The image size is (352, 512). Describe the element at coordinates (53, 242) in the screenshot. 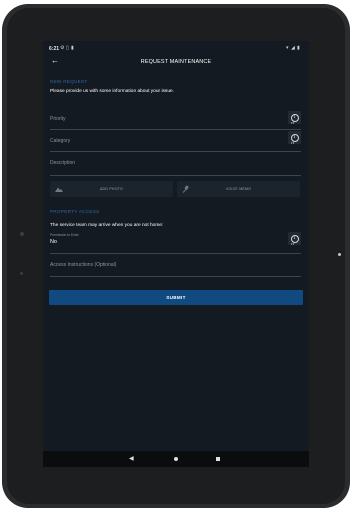

I see `permission-value: No` at that location.